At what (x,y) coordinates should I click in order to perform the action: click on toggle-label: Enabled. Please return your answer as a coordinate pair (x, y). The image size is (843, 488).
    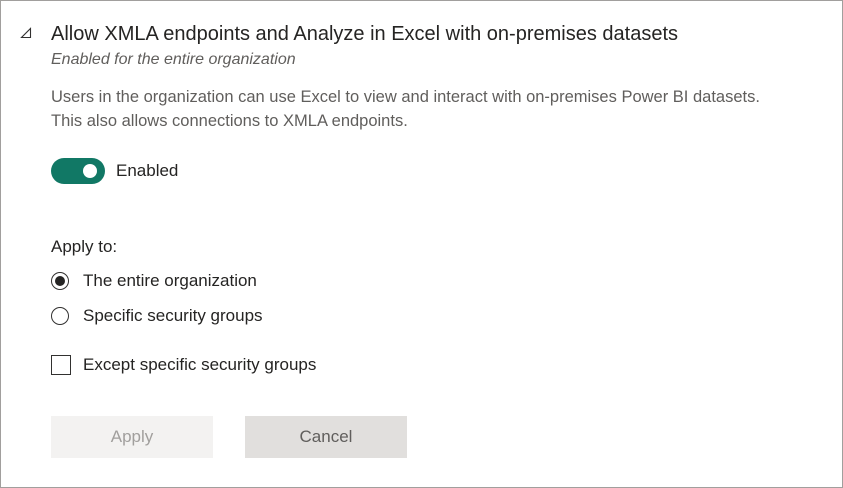
    Looking at the image, I should click on (147, 170).